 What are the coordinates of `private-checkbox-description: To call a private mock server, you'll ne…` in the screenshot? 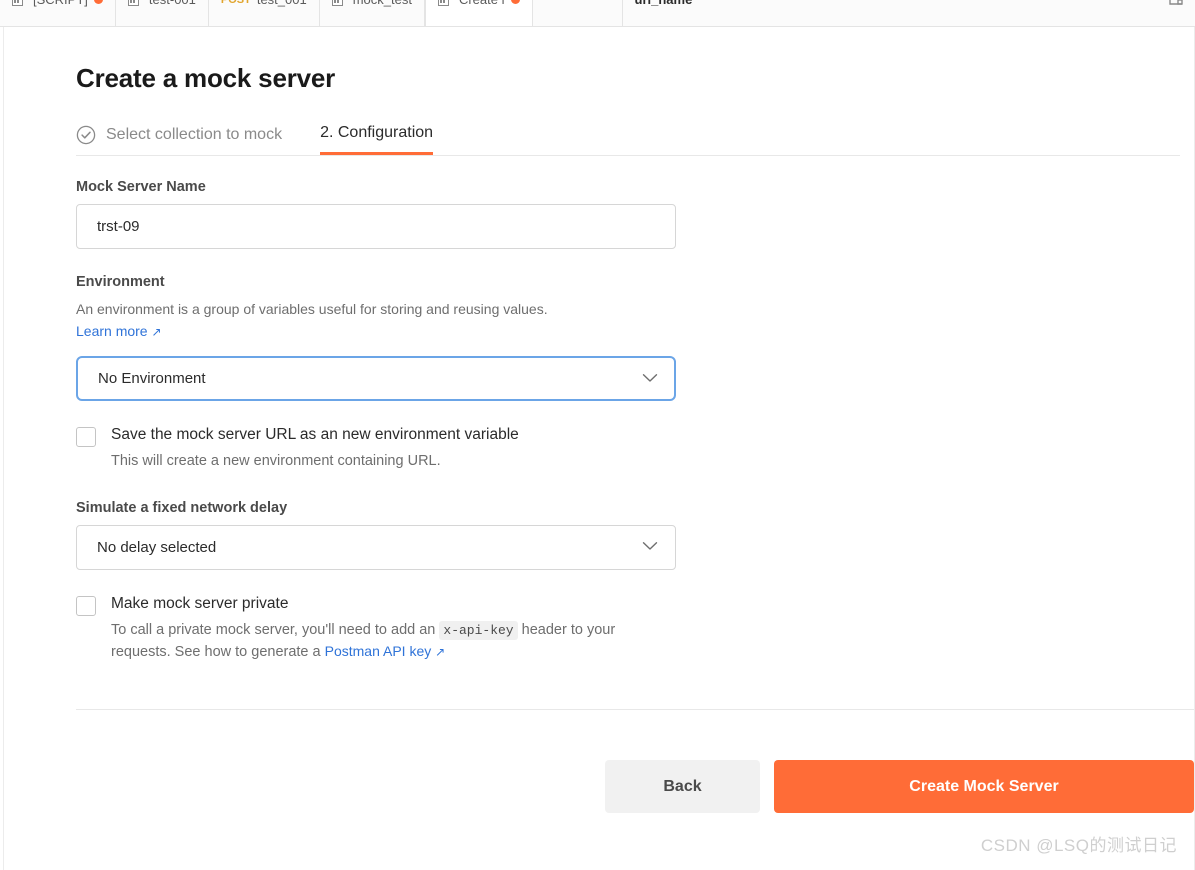 It's located at (381, 642).